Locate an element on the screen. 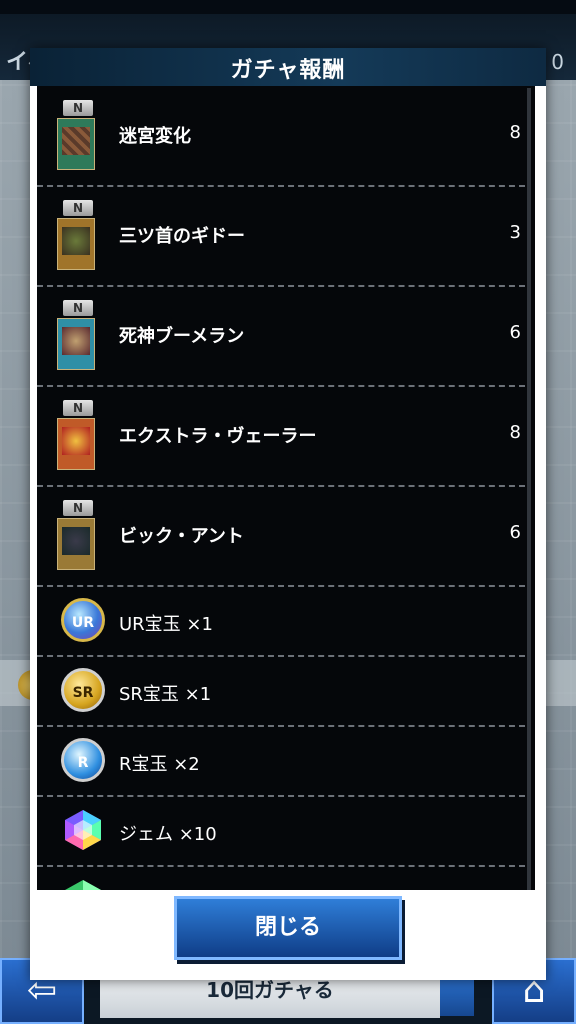  reward-name: ジェム ×10 is located at coordinates (168, 834).